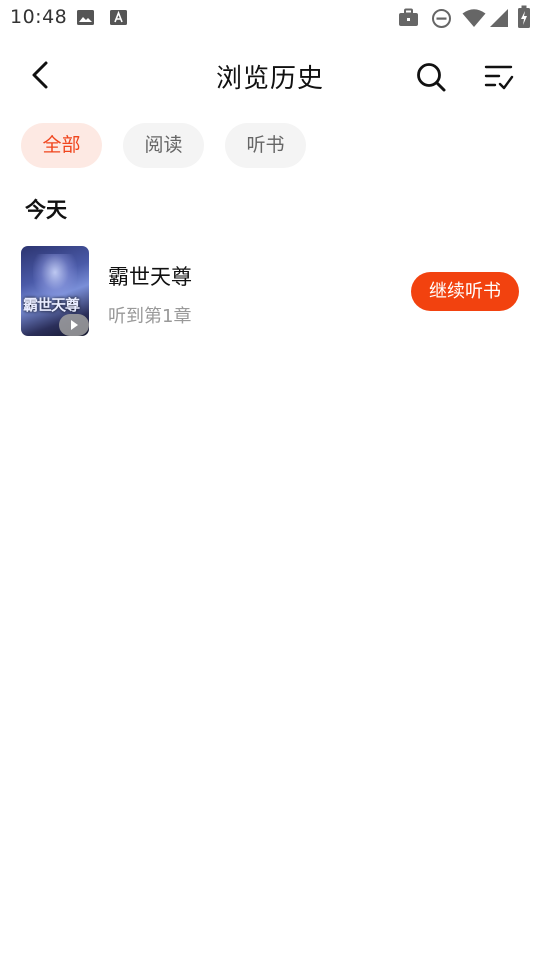 This screenshot has height=960, width=540. I want to click on search-button, so click(431, 77).